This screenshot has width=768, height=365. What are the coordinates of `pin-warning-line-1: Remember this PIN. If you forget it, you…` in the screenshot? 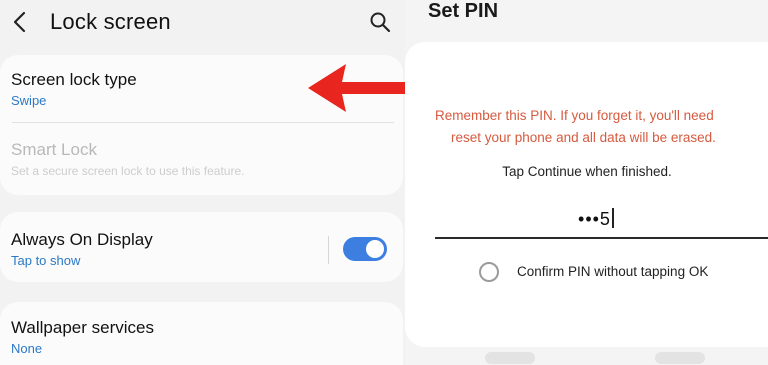 It's located at (574, 115).